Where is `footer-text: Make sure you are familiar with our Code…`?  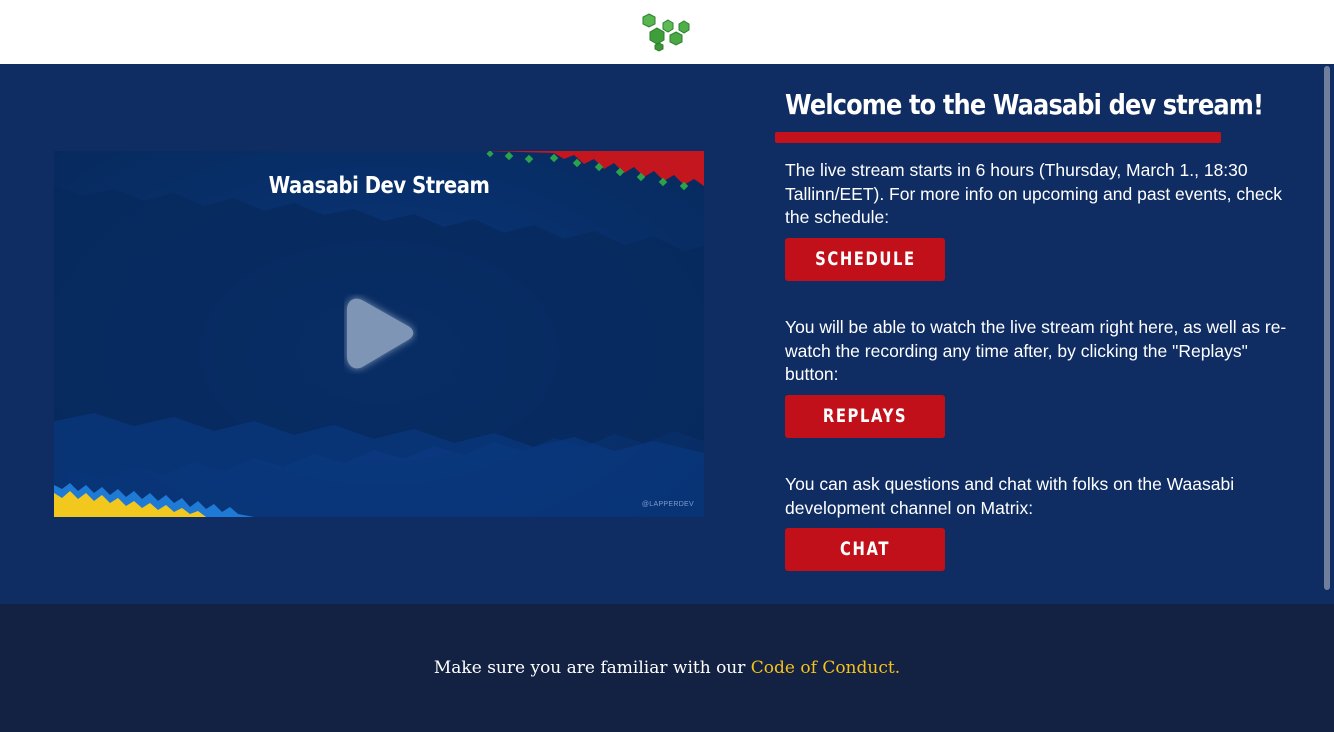 footer-text: Make sure you are familiar with our Code… is located at coordinates (667, 668).